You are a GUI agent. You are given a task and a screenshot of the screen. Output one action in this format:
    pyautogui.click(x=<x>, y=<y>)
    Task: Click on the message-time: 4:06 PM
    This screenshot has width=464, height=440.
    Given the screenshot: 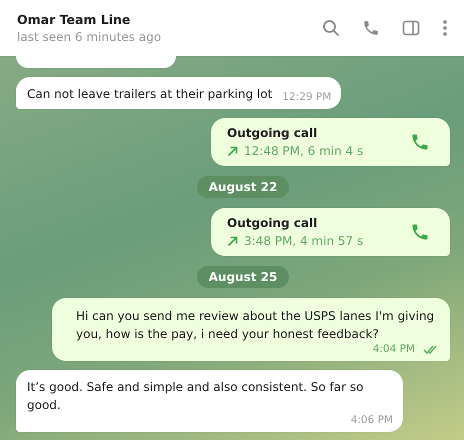 What is the action you would take?
    pyautogui.click(x=371, y=420)
    